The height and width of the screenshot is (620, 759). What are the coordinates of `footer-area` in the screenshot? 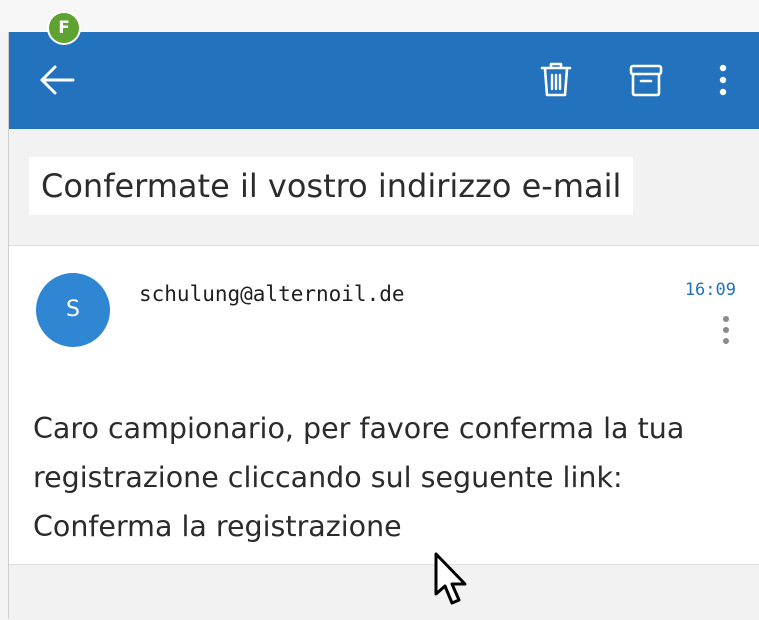 It's located at (384, 592).